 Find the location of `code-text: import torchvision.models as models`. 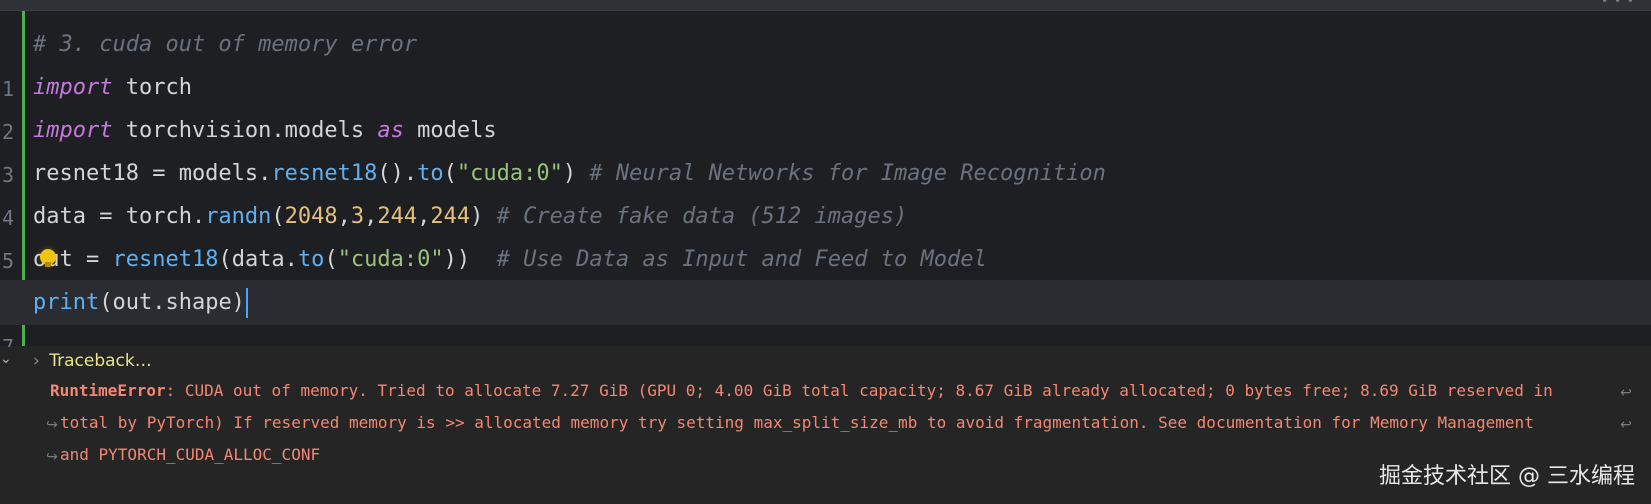

code-text: import torchvision.models as models is located at coordinates (265, 130).